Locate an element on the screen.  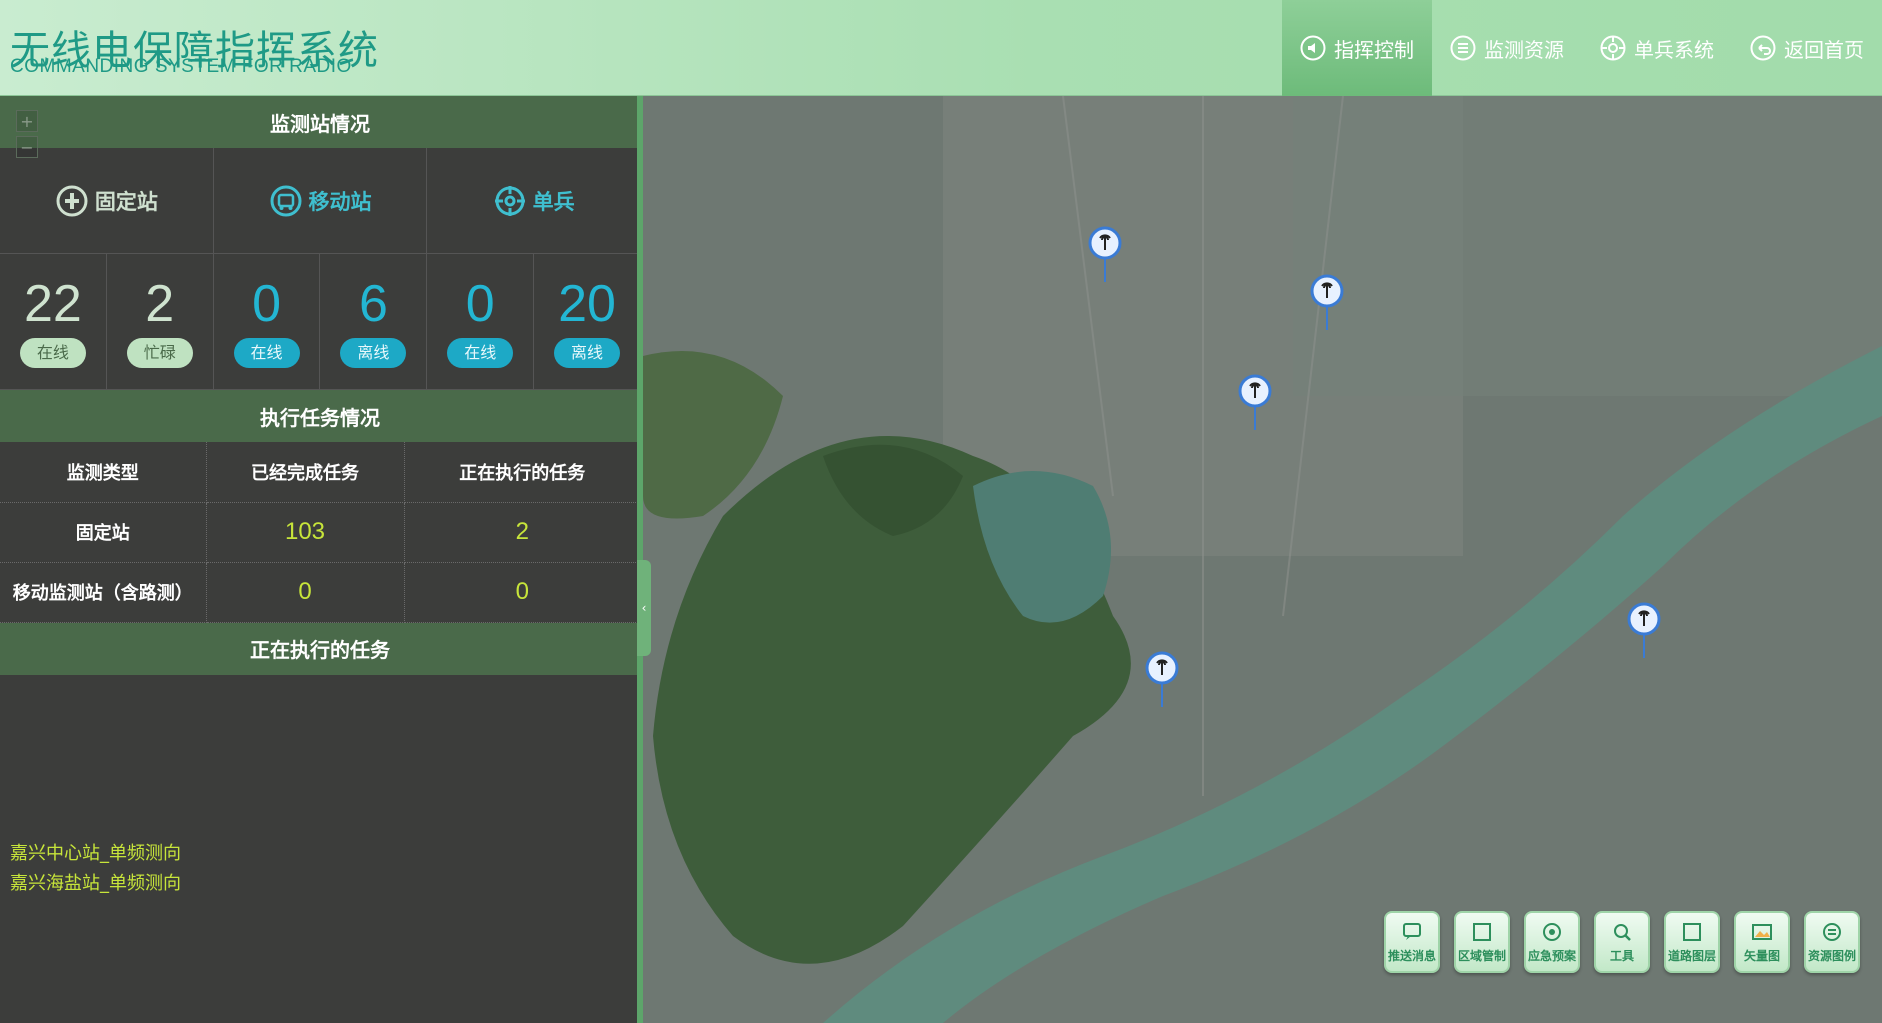
count-single-offline: 20 离线 is located at coordinates (587, 321).